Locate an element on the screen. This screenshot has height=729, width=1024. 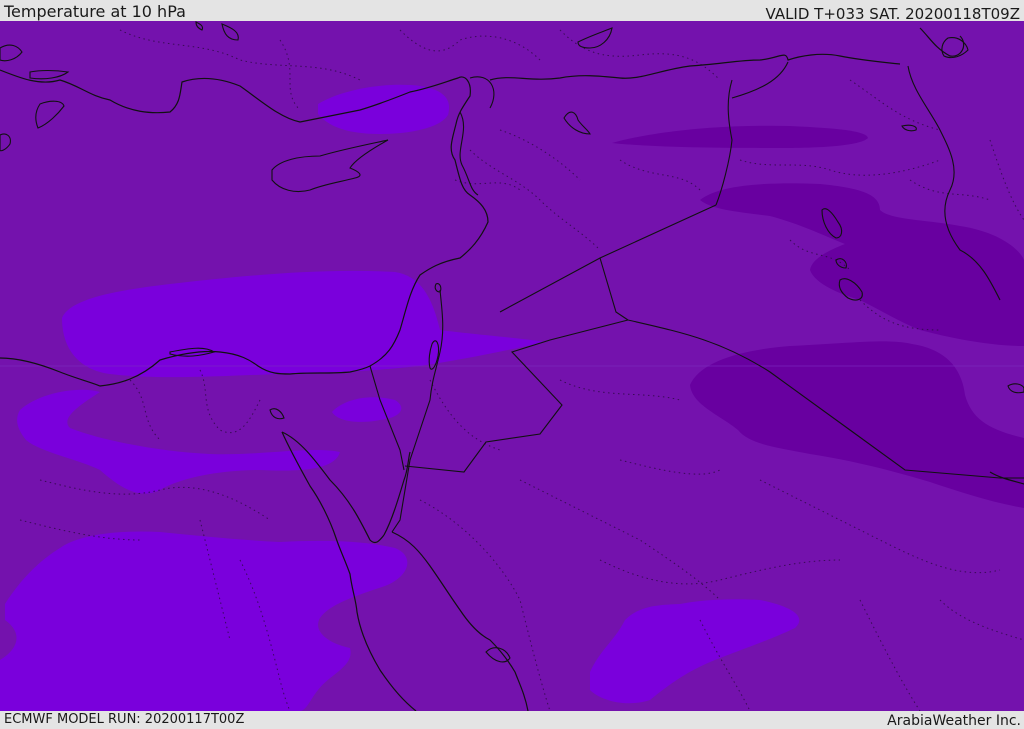
valid-time-label: VALID T+033 SAT. 20200118T09Z is located at coordinates (892, 14).